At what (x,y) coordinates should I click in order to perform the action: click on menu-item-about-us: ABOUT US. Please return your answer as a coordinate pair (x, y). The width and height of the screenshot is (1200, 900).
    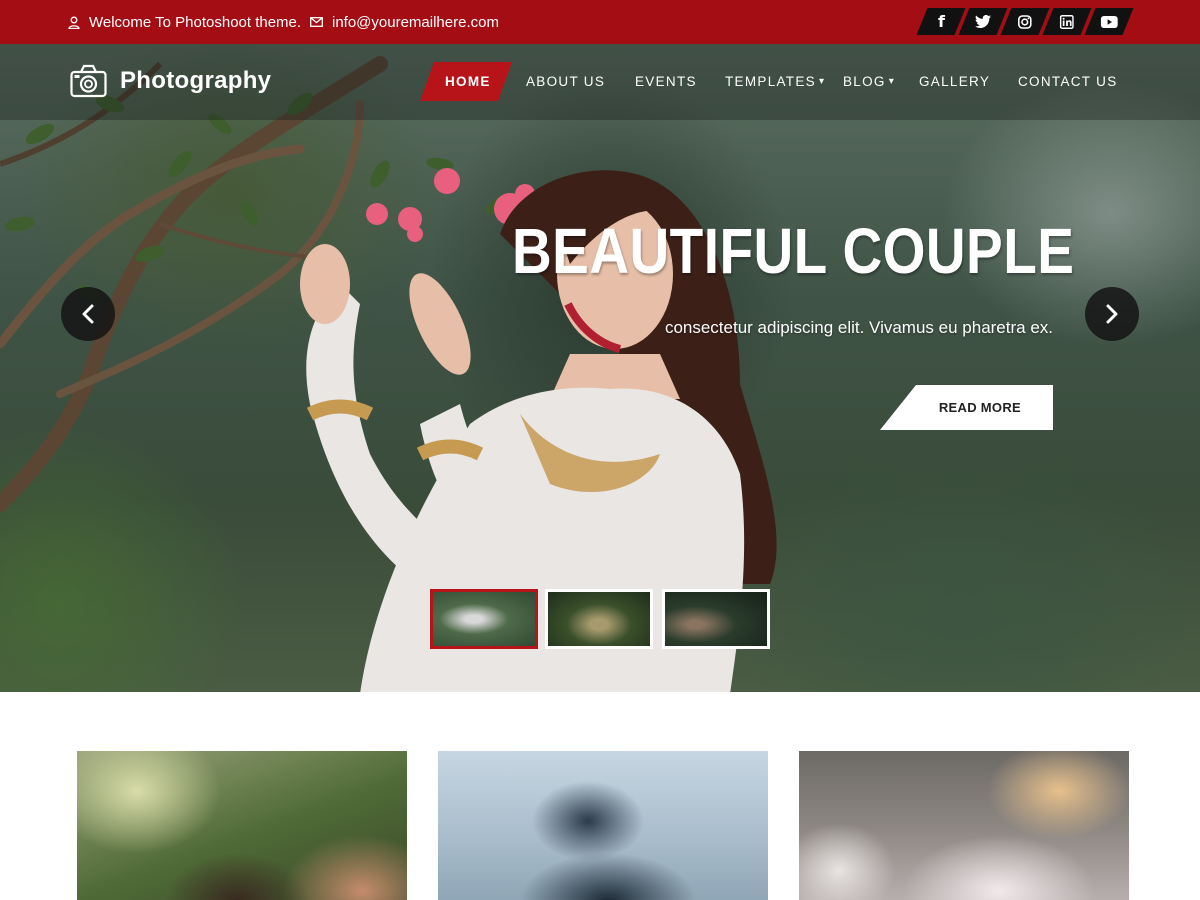
    Looking at the image, I should click on (565, 81).